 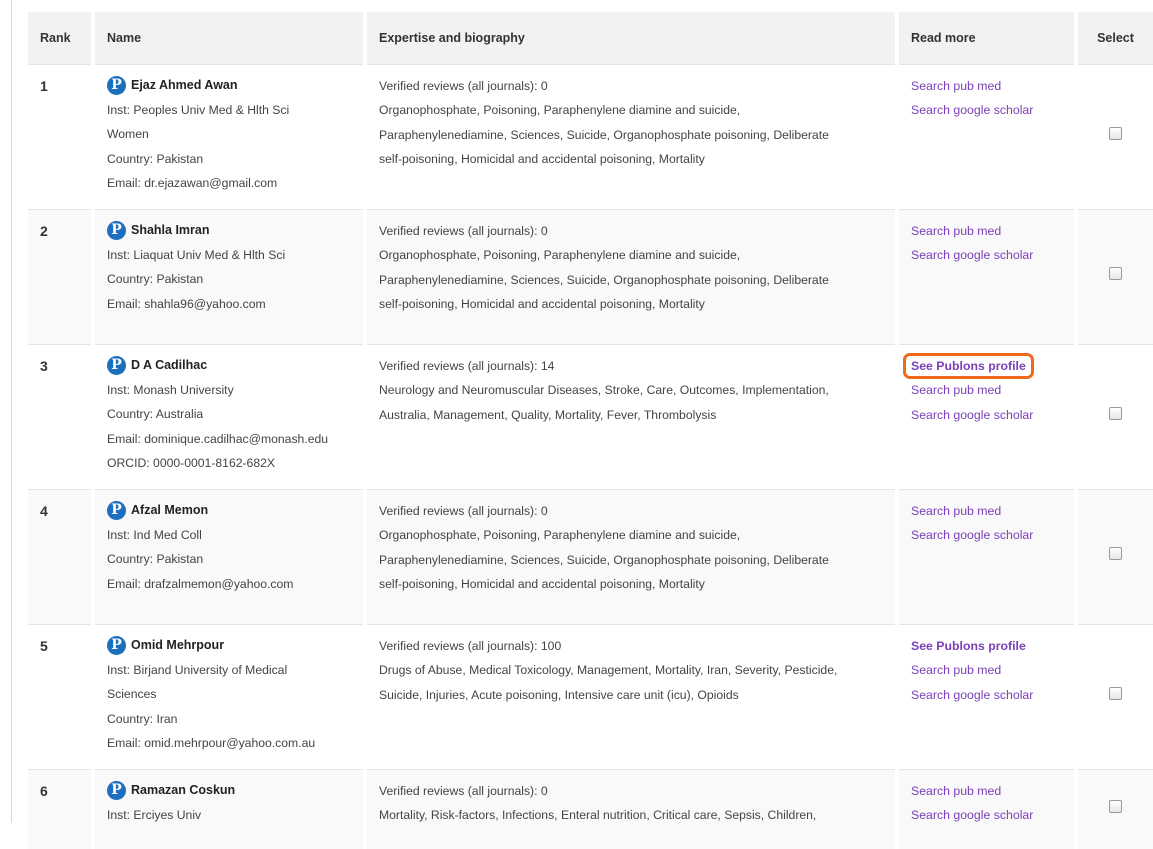 What do you see at coordinates (44, 365) in the screenshot?
I see `rank-number: 3` at bounding box center [44, 365].